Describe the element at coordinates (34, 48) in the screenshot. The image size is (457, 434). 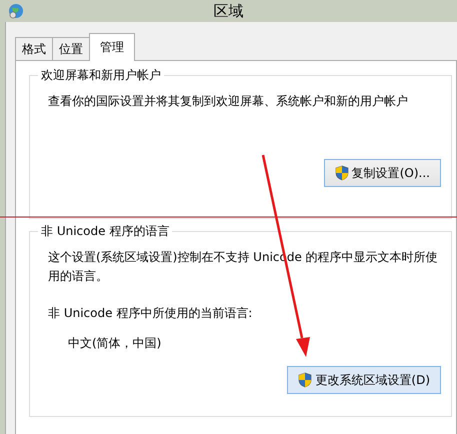
I see `tab: 格式` at that location.